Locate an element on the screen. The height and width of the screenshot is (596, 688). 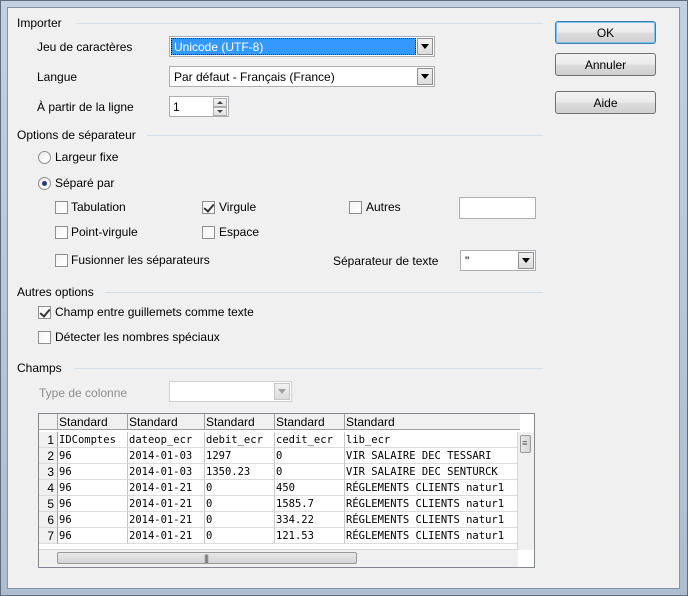
other-checkbox is located at coordinates (355, 207).